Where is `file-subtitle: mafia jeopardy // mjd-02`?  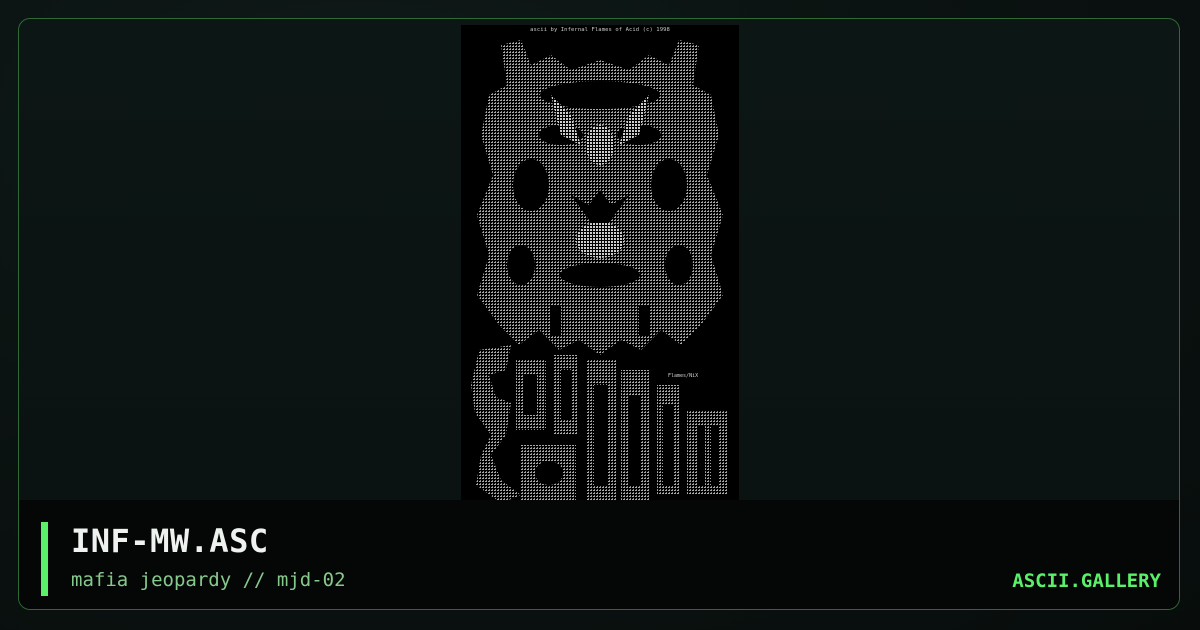
file-subtitle: mafia jeopardy // mjd-02 is located at coordinates (208, 580).